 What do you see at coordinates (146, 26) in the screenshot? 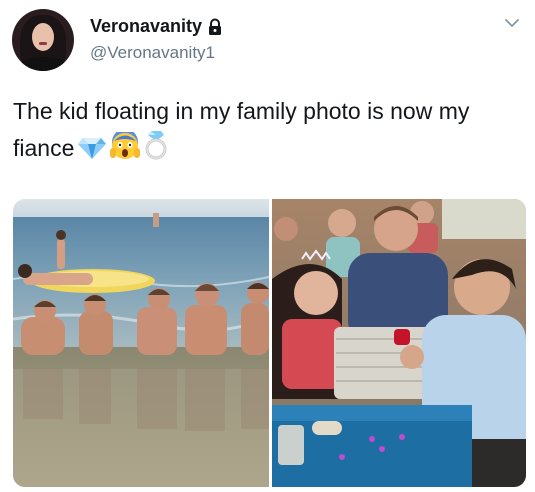
I see `display-name: Veronavanity` at bounding box center [146, 26].